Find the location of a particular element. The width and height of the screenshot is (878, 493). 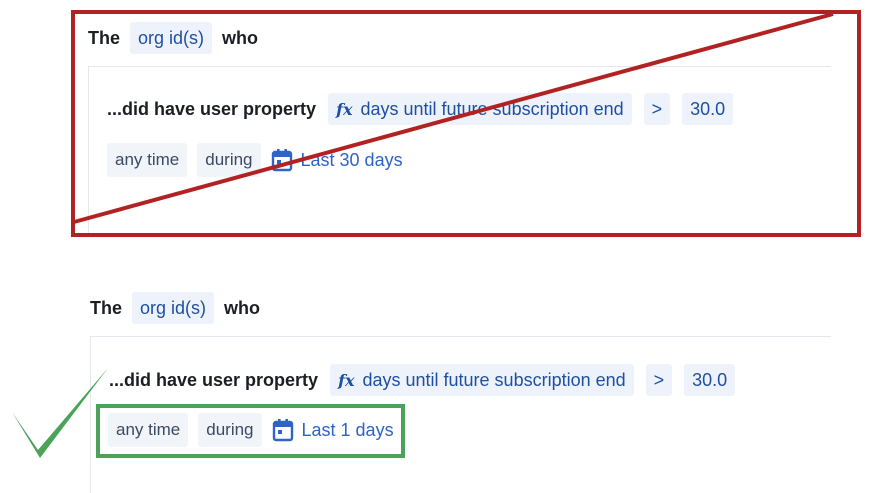

date-range-label: Last 30 days is located at coordinates (351, 159).